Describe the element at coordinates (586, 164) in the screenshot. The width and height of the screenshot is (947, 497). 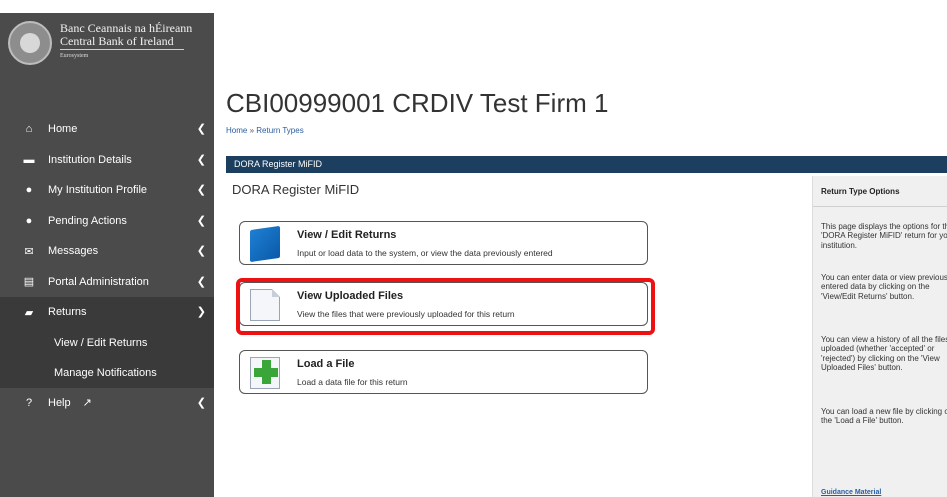
I see `return-type-bar: DORA Register MiFID` at that location.